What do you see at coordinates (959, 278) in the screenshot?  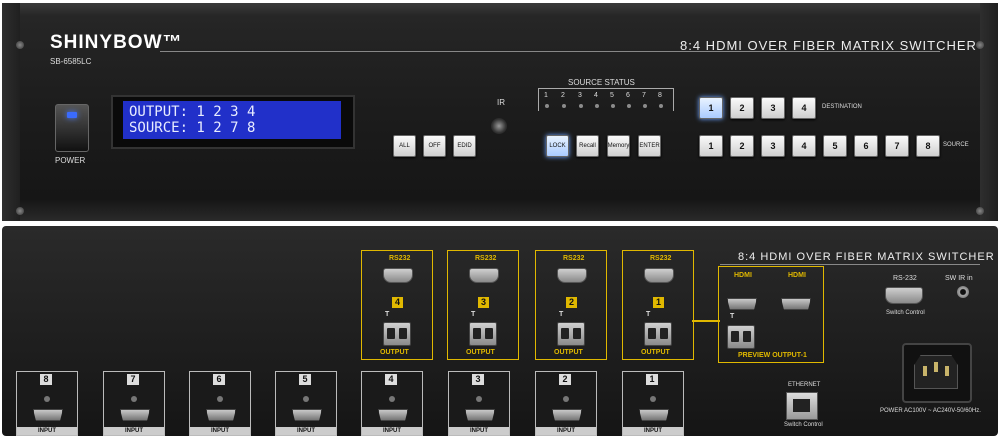 I see `sw-ir-label: SW IR in` at bounding box center [959, 278].